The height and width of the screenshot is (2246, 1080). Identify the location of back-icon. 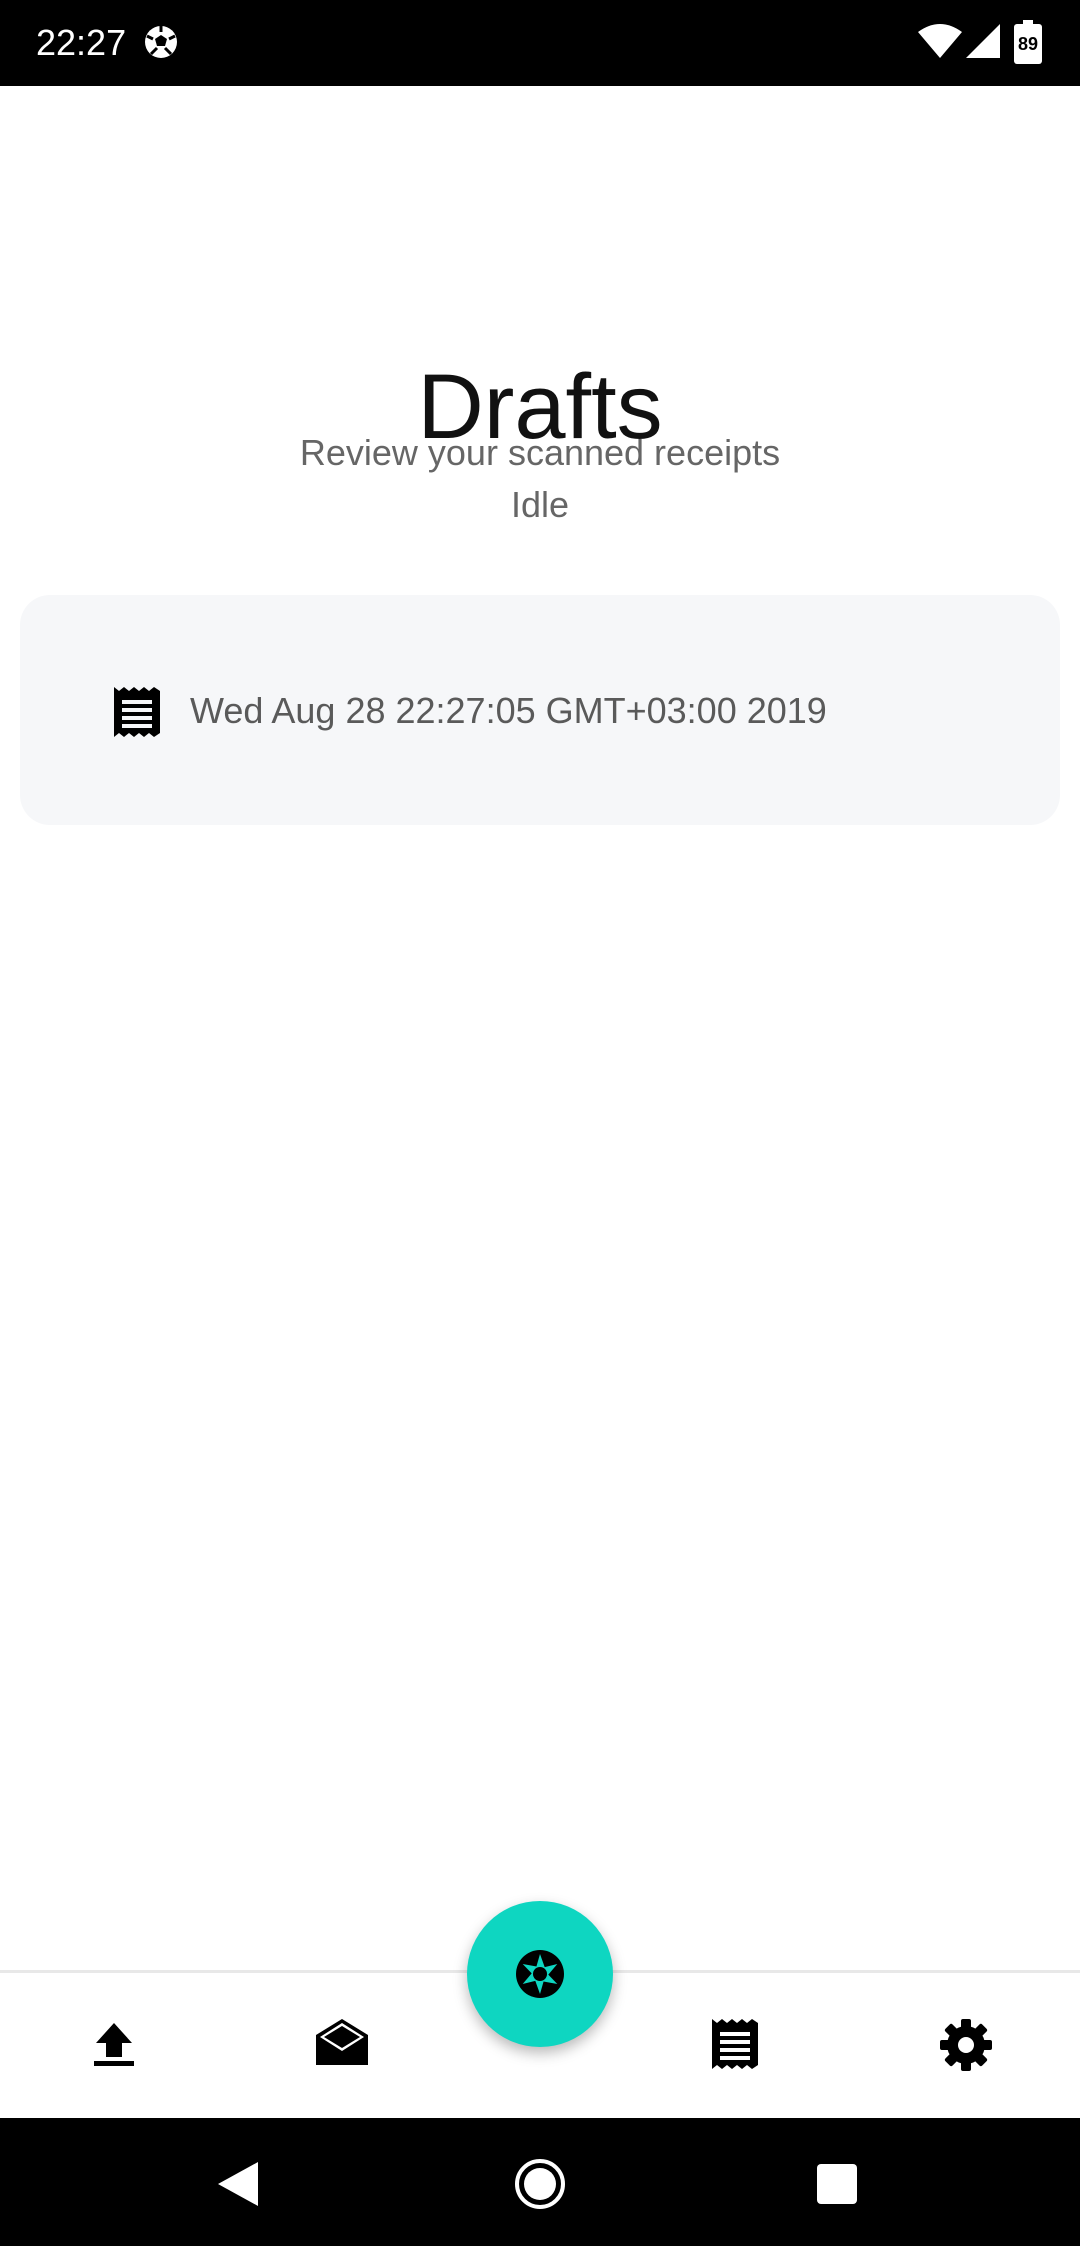
(238, 2184).